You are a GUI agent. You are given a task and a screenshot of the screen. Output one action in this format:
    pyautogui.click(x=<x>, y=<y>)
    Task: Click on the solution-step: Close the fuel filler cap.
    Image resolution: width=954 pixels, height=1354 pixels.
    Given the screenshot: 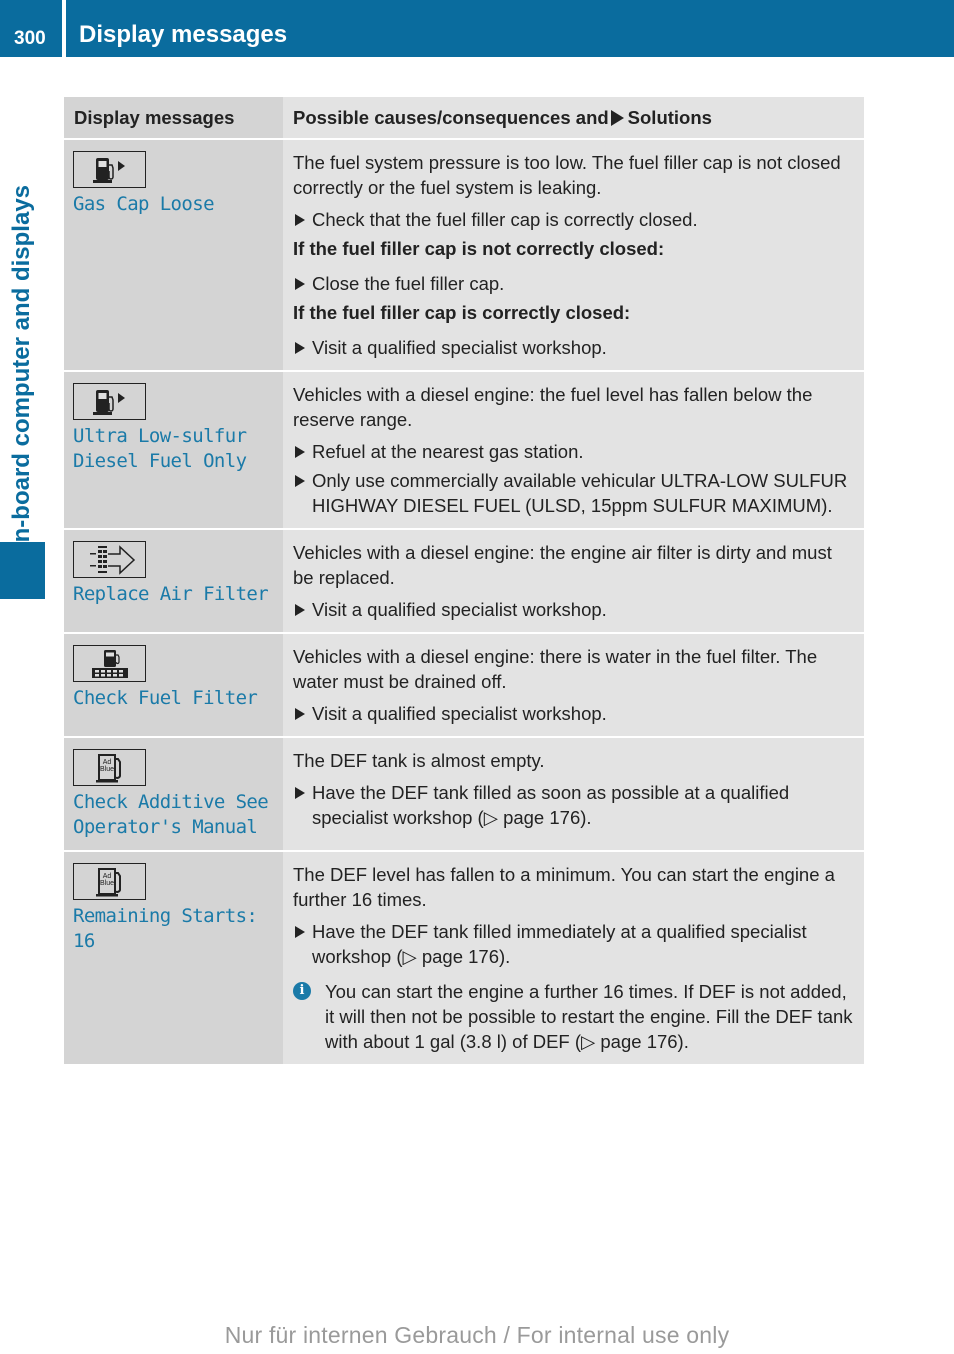 What is the action you would take?
    pyautogui.click(x=574, y=283)
    